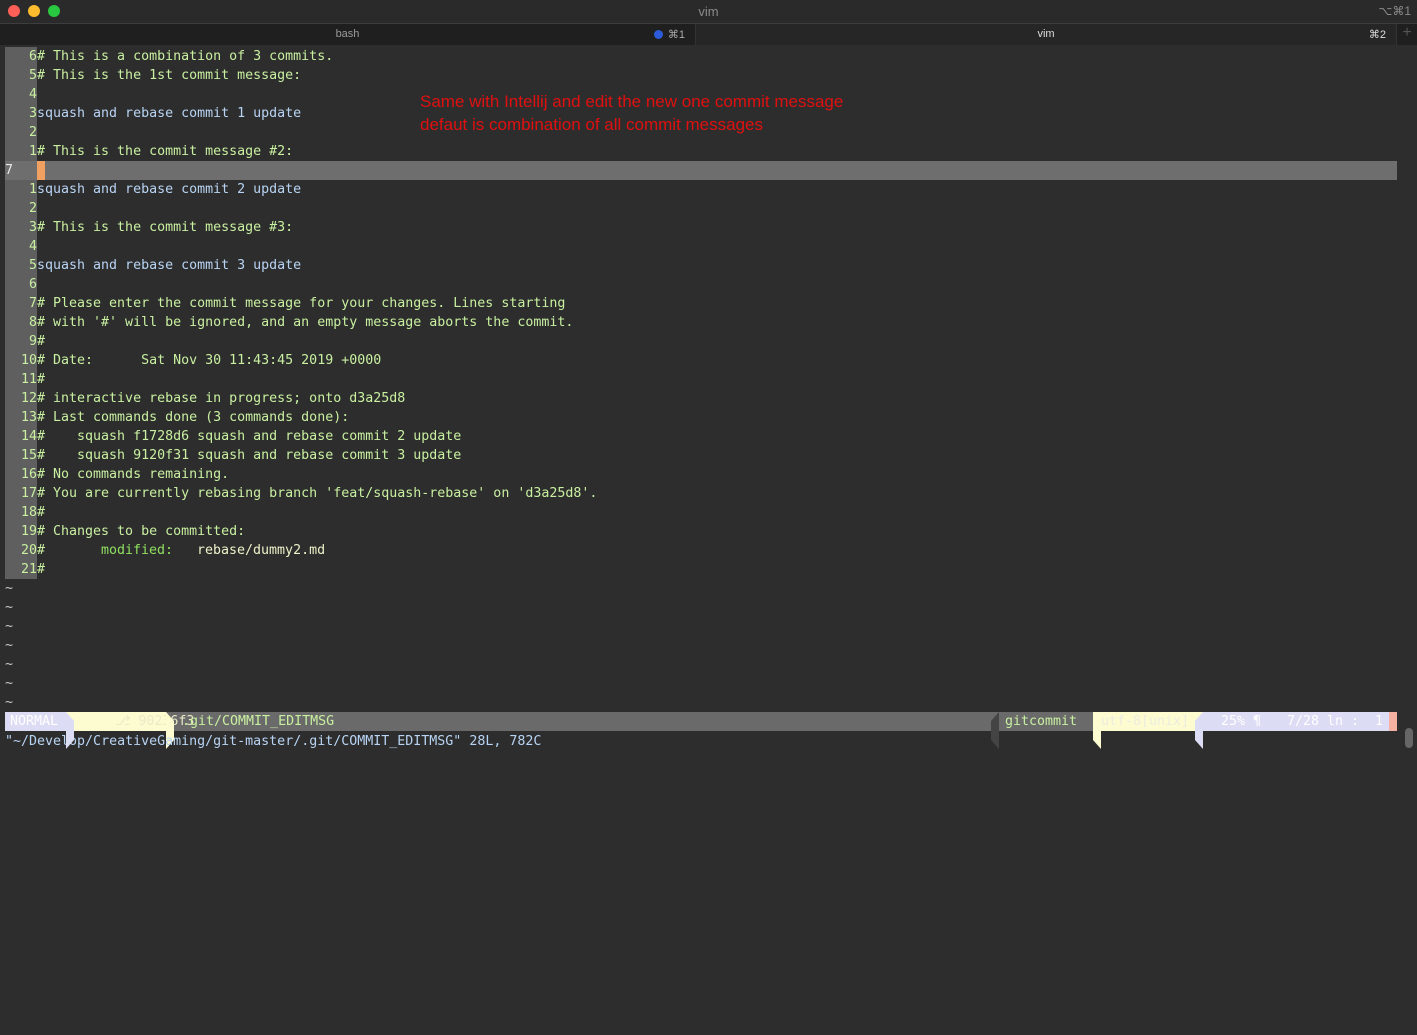  Describe the element at coordinates (261, 550) in the screenshot. I see `modified-file: rebase/dummy2.md` at that location.